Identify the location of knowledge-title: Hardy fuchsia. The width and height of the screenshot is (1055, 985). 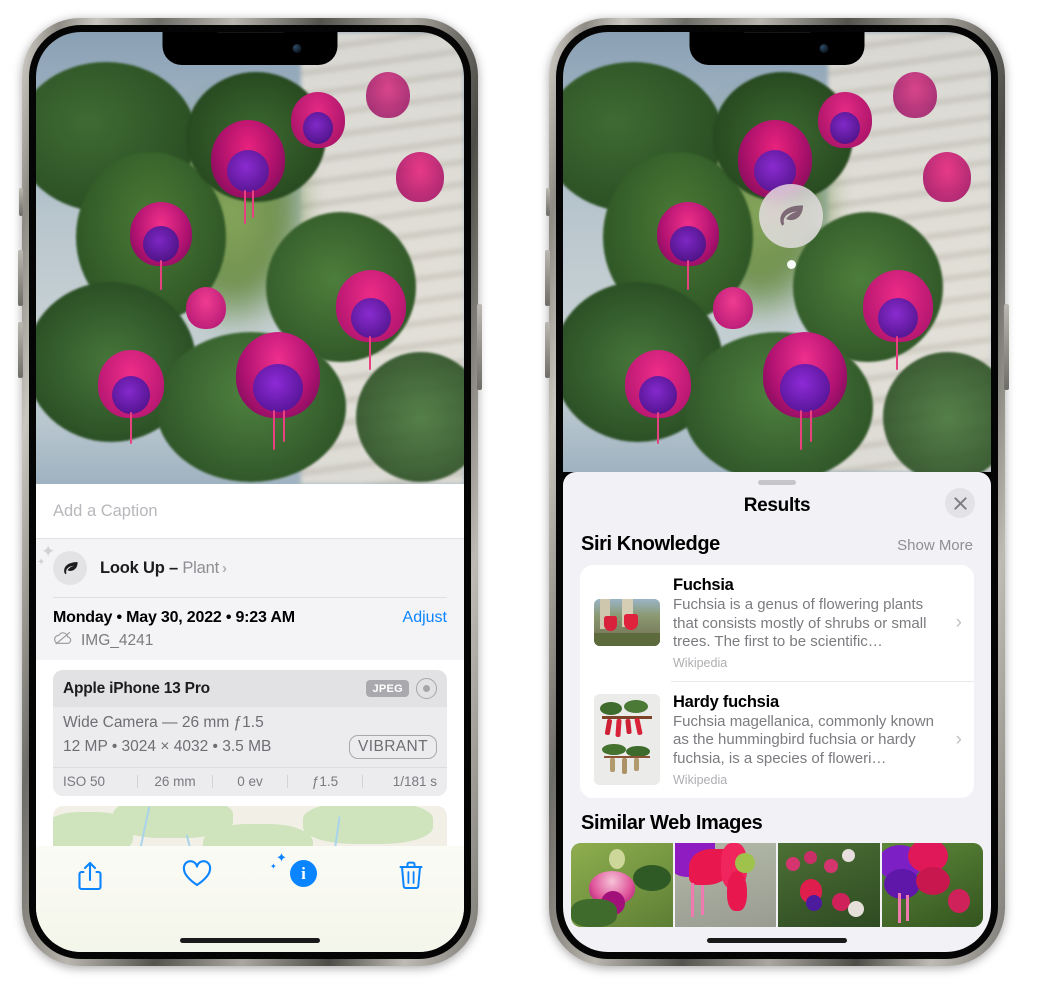
(726, 701).